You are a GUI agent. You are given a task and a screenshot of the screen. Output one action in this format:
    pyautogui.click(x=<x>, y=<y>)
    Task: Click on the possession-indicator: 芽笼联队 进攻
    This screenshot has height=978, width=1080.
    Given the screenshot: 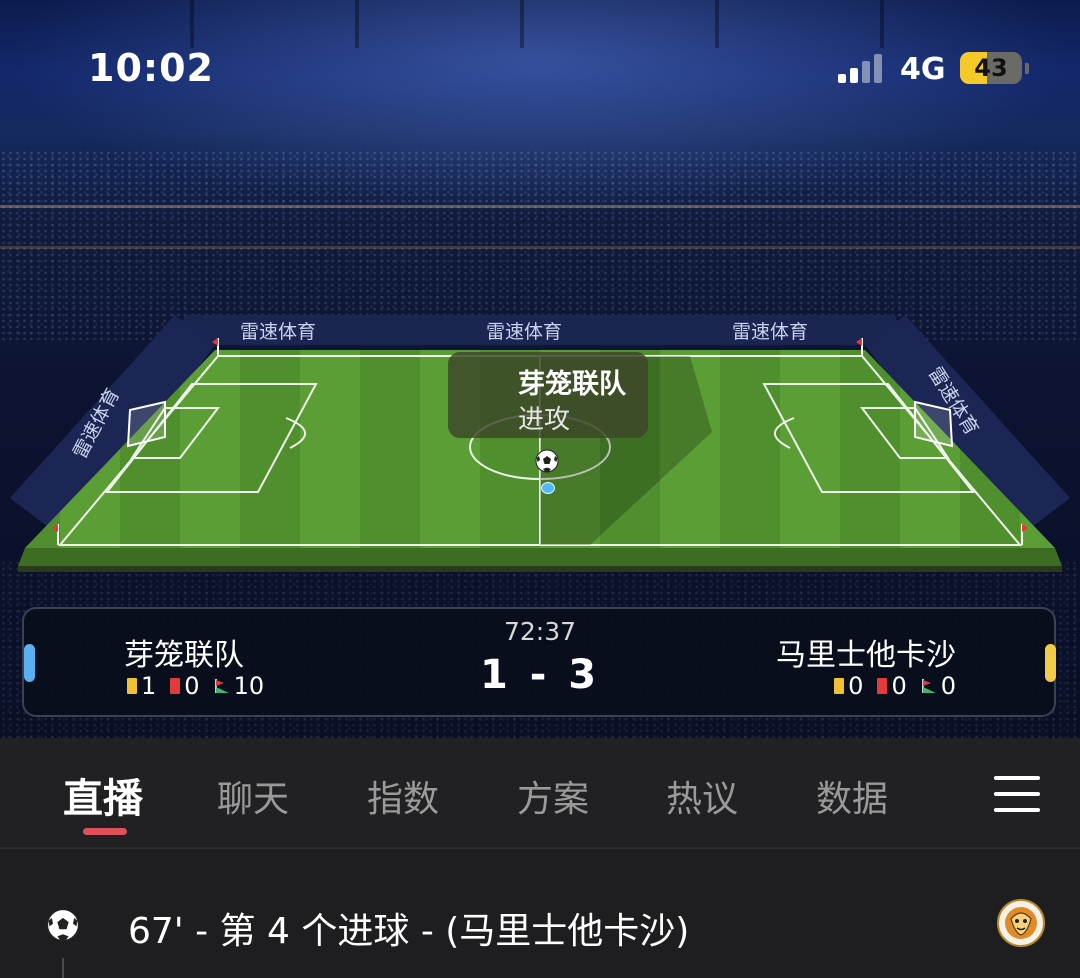 What is the action you would take?
    pyautogui.click(x=548, y=395)
    